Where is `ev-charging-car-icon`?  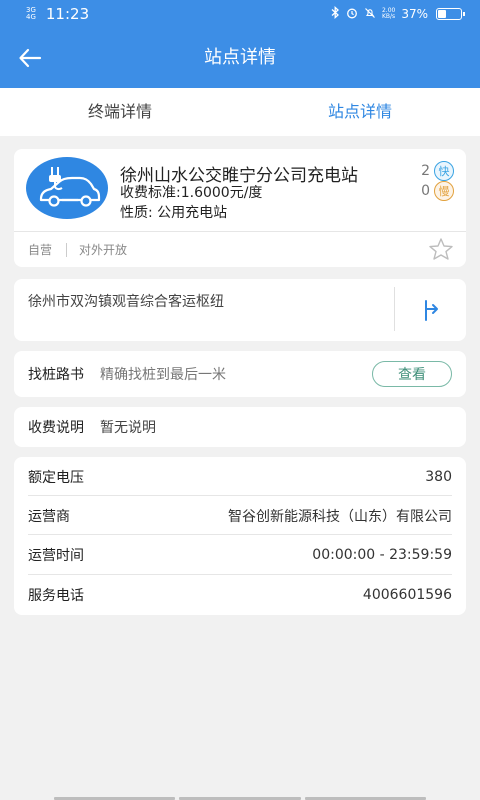
ev-charging-car-icon is located at coordinates (70, 187).